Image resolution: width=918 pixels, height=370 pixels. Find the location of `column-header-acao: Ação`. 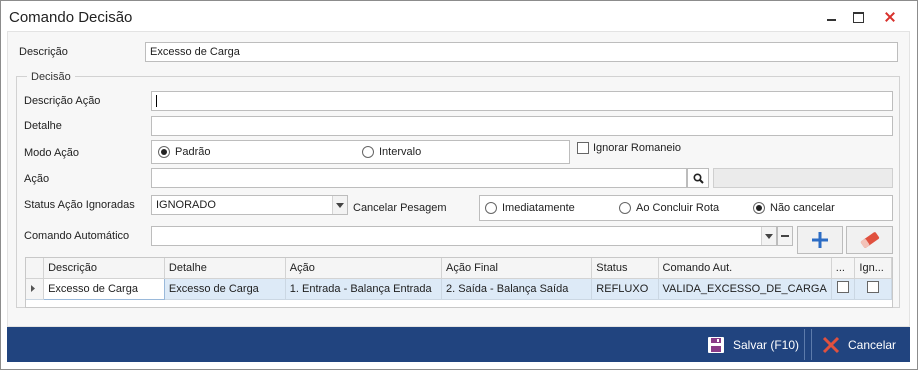

column-header-acao: Ação is located at coordinates (364, 268).